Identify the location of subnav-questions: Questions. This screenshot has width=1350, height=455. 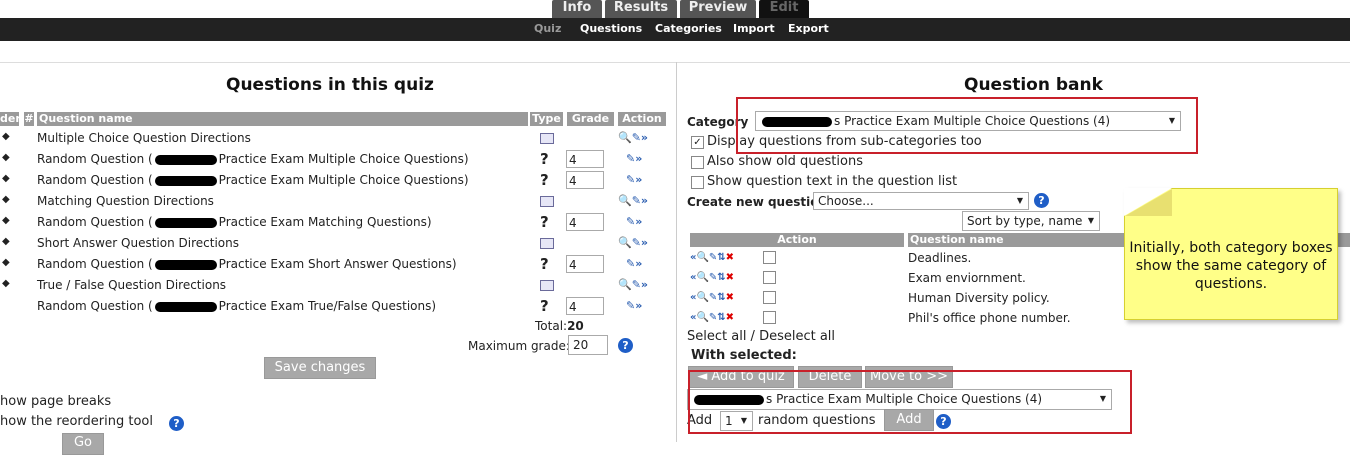
(611, 28).